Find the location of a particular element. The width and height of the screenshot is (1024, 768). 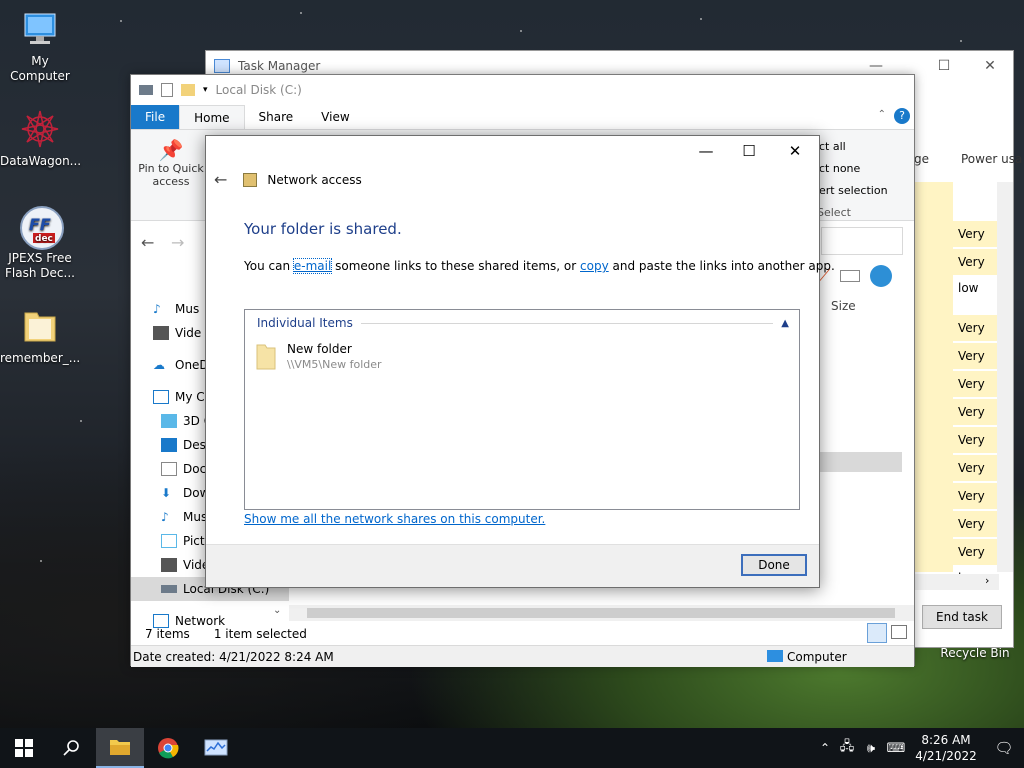

tab-view: View is located at coordinates (335, 117).